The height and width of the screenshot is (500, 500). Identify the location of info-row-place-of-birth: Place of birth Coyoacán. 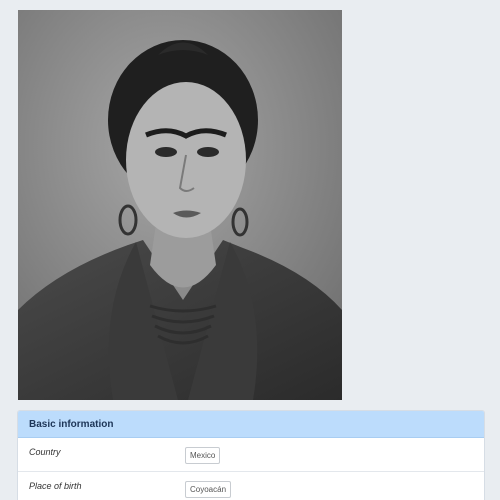
(251, 486).